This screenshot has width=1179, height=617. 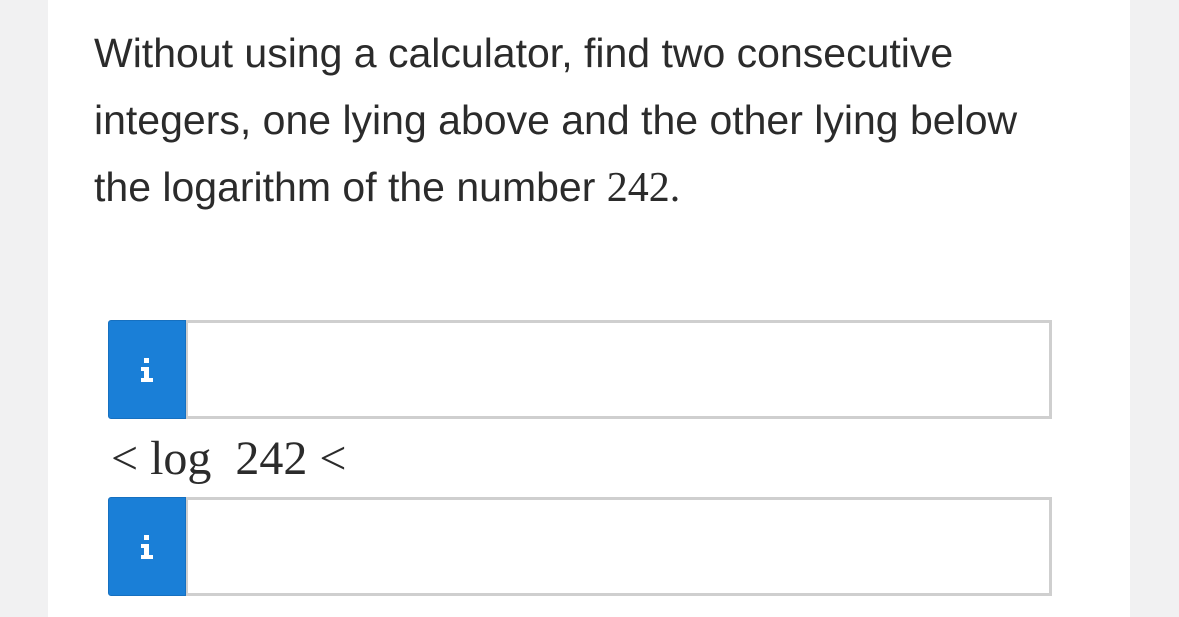 I want to click on less-than-left: <, so click(x=125, y=458).